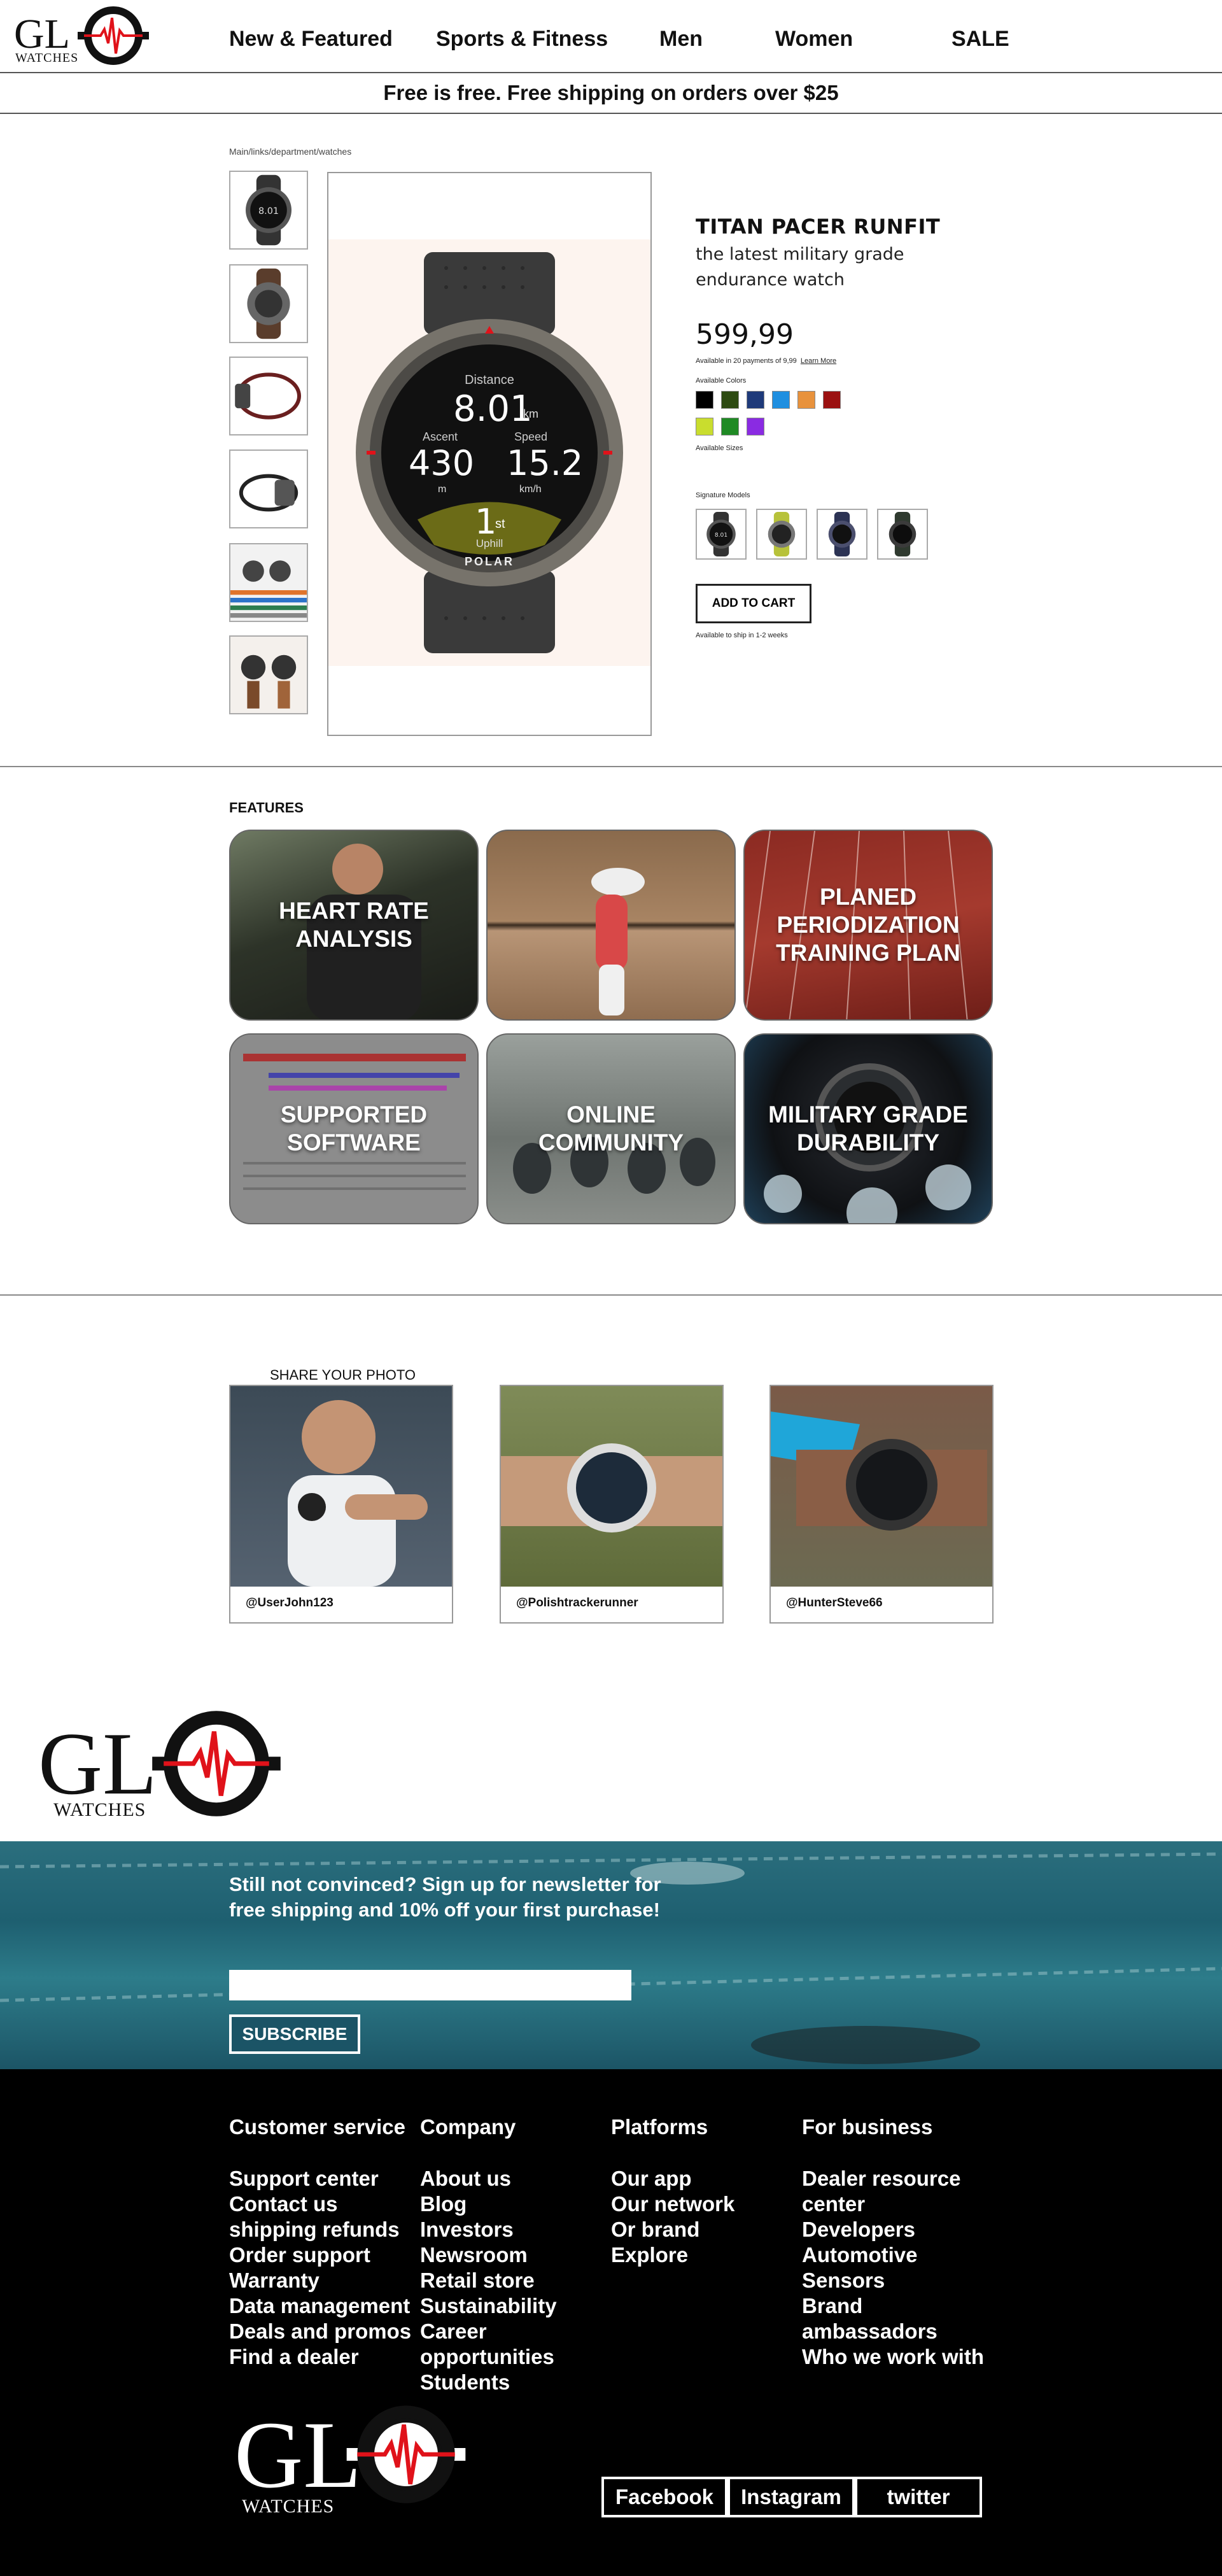 This screenshot has width=1222, height=2576. What do you see at coordinates (721, 381) in the screenshot?
I see `colors-label: Available Colors` at bounding box center [721, 381].